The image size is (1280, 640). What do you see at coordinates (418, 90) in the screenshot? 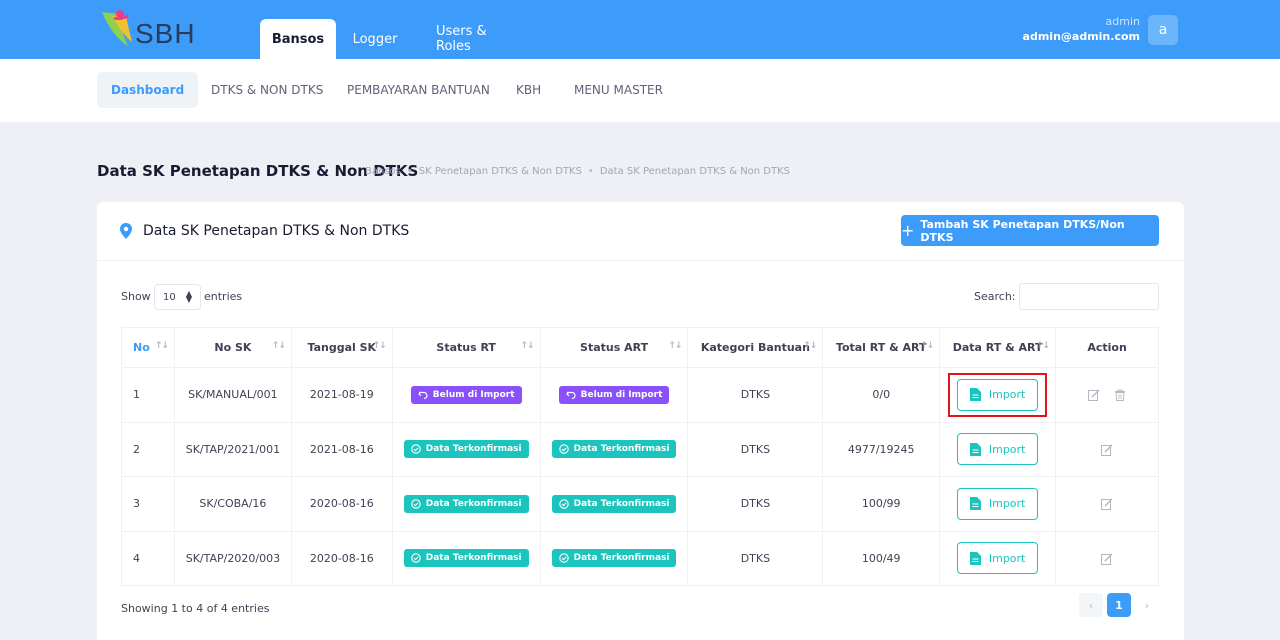
I see `menu-pembayaran-bantuan: PEMBAYARAN BANTUAN` at bounding box center [418, 90].